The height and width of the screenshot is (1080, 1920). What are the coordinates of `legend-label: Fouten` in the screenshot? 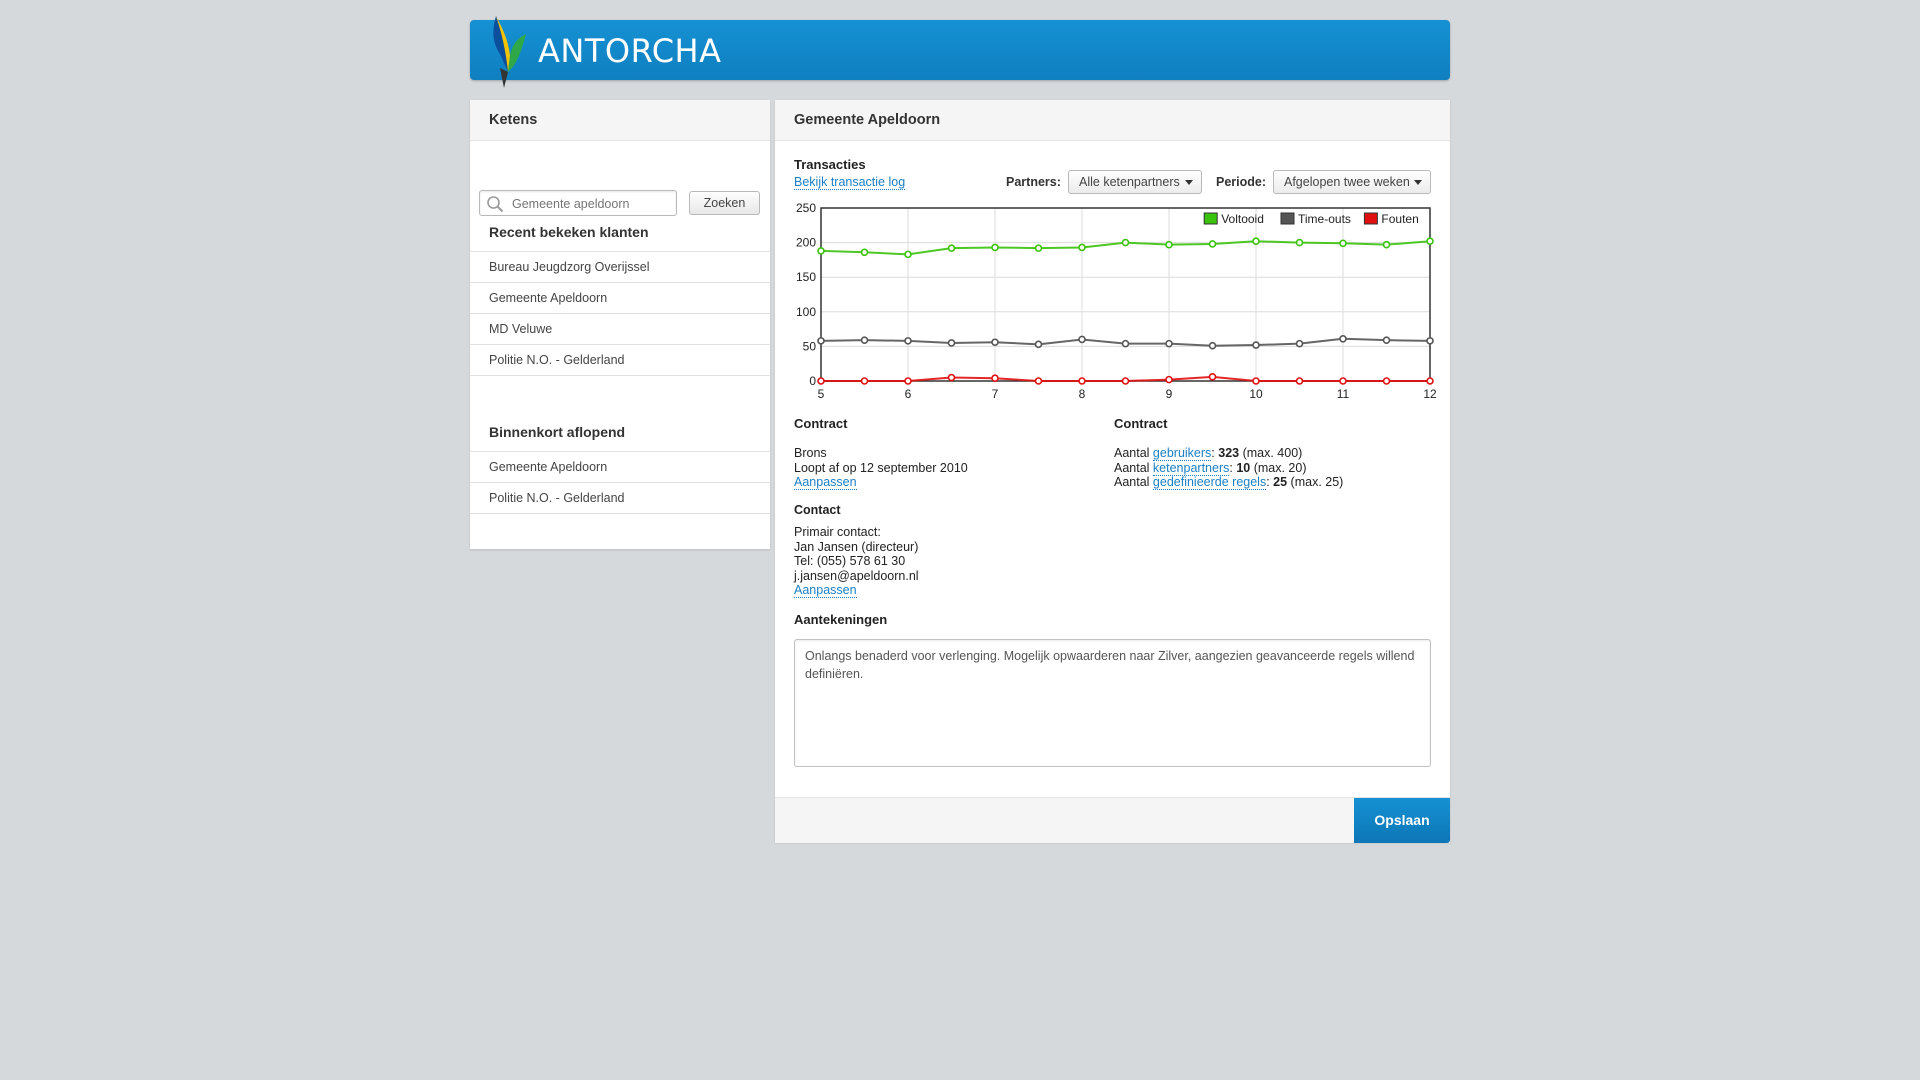 It's located at (1399, 219).